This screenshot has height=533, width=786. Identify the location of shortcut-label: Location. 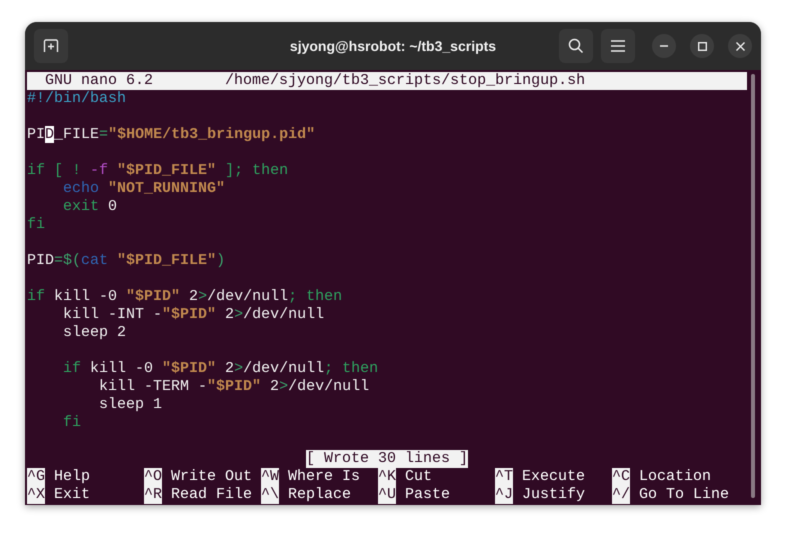
(675, 477).